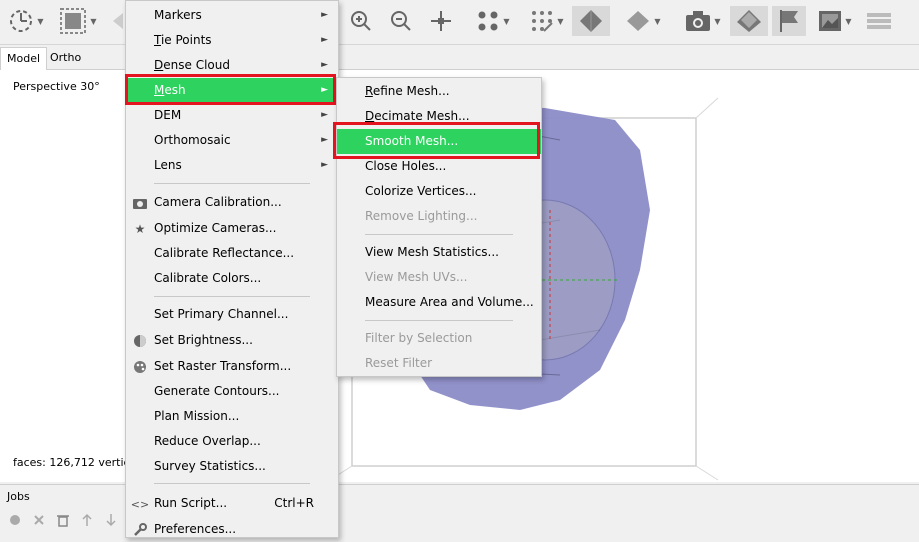  I want to click on show-points-icon: ▼, so click(493, 21).